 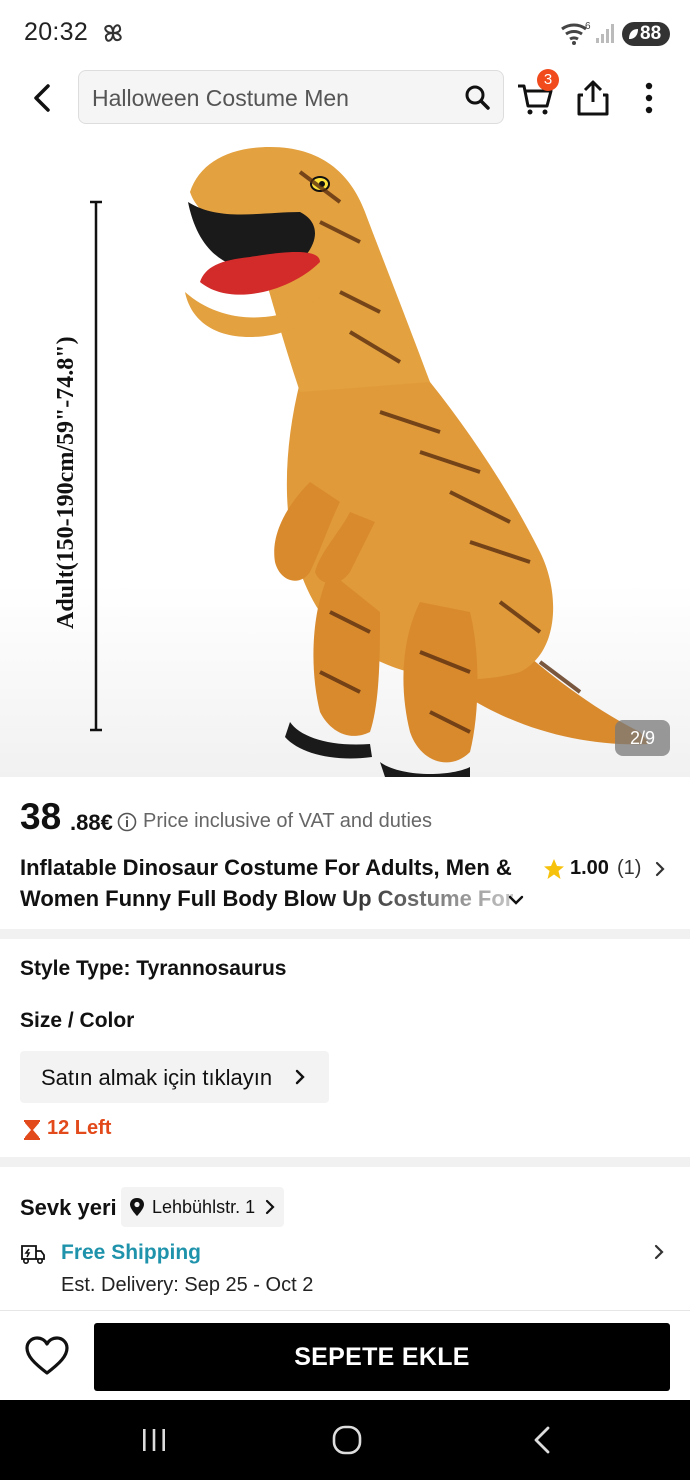 I want to click on wifi-label: 6, so click(x=588, y=26).